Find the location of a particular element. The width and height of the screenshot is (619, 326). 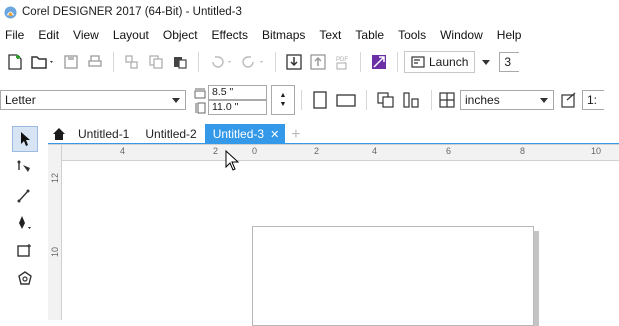

menu-layout: Layout is located at coordinates (132, 35).